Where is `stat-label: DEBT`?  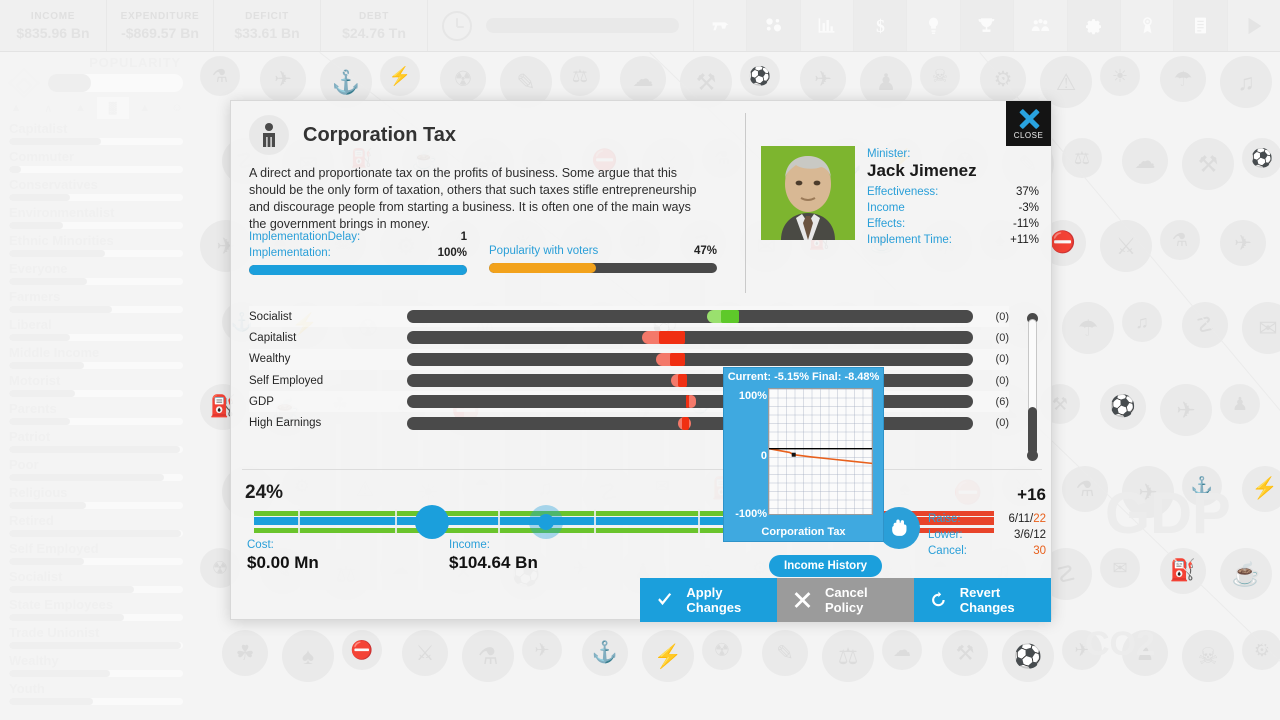
stat-label: DEBT is located at coordinates (374, 16).